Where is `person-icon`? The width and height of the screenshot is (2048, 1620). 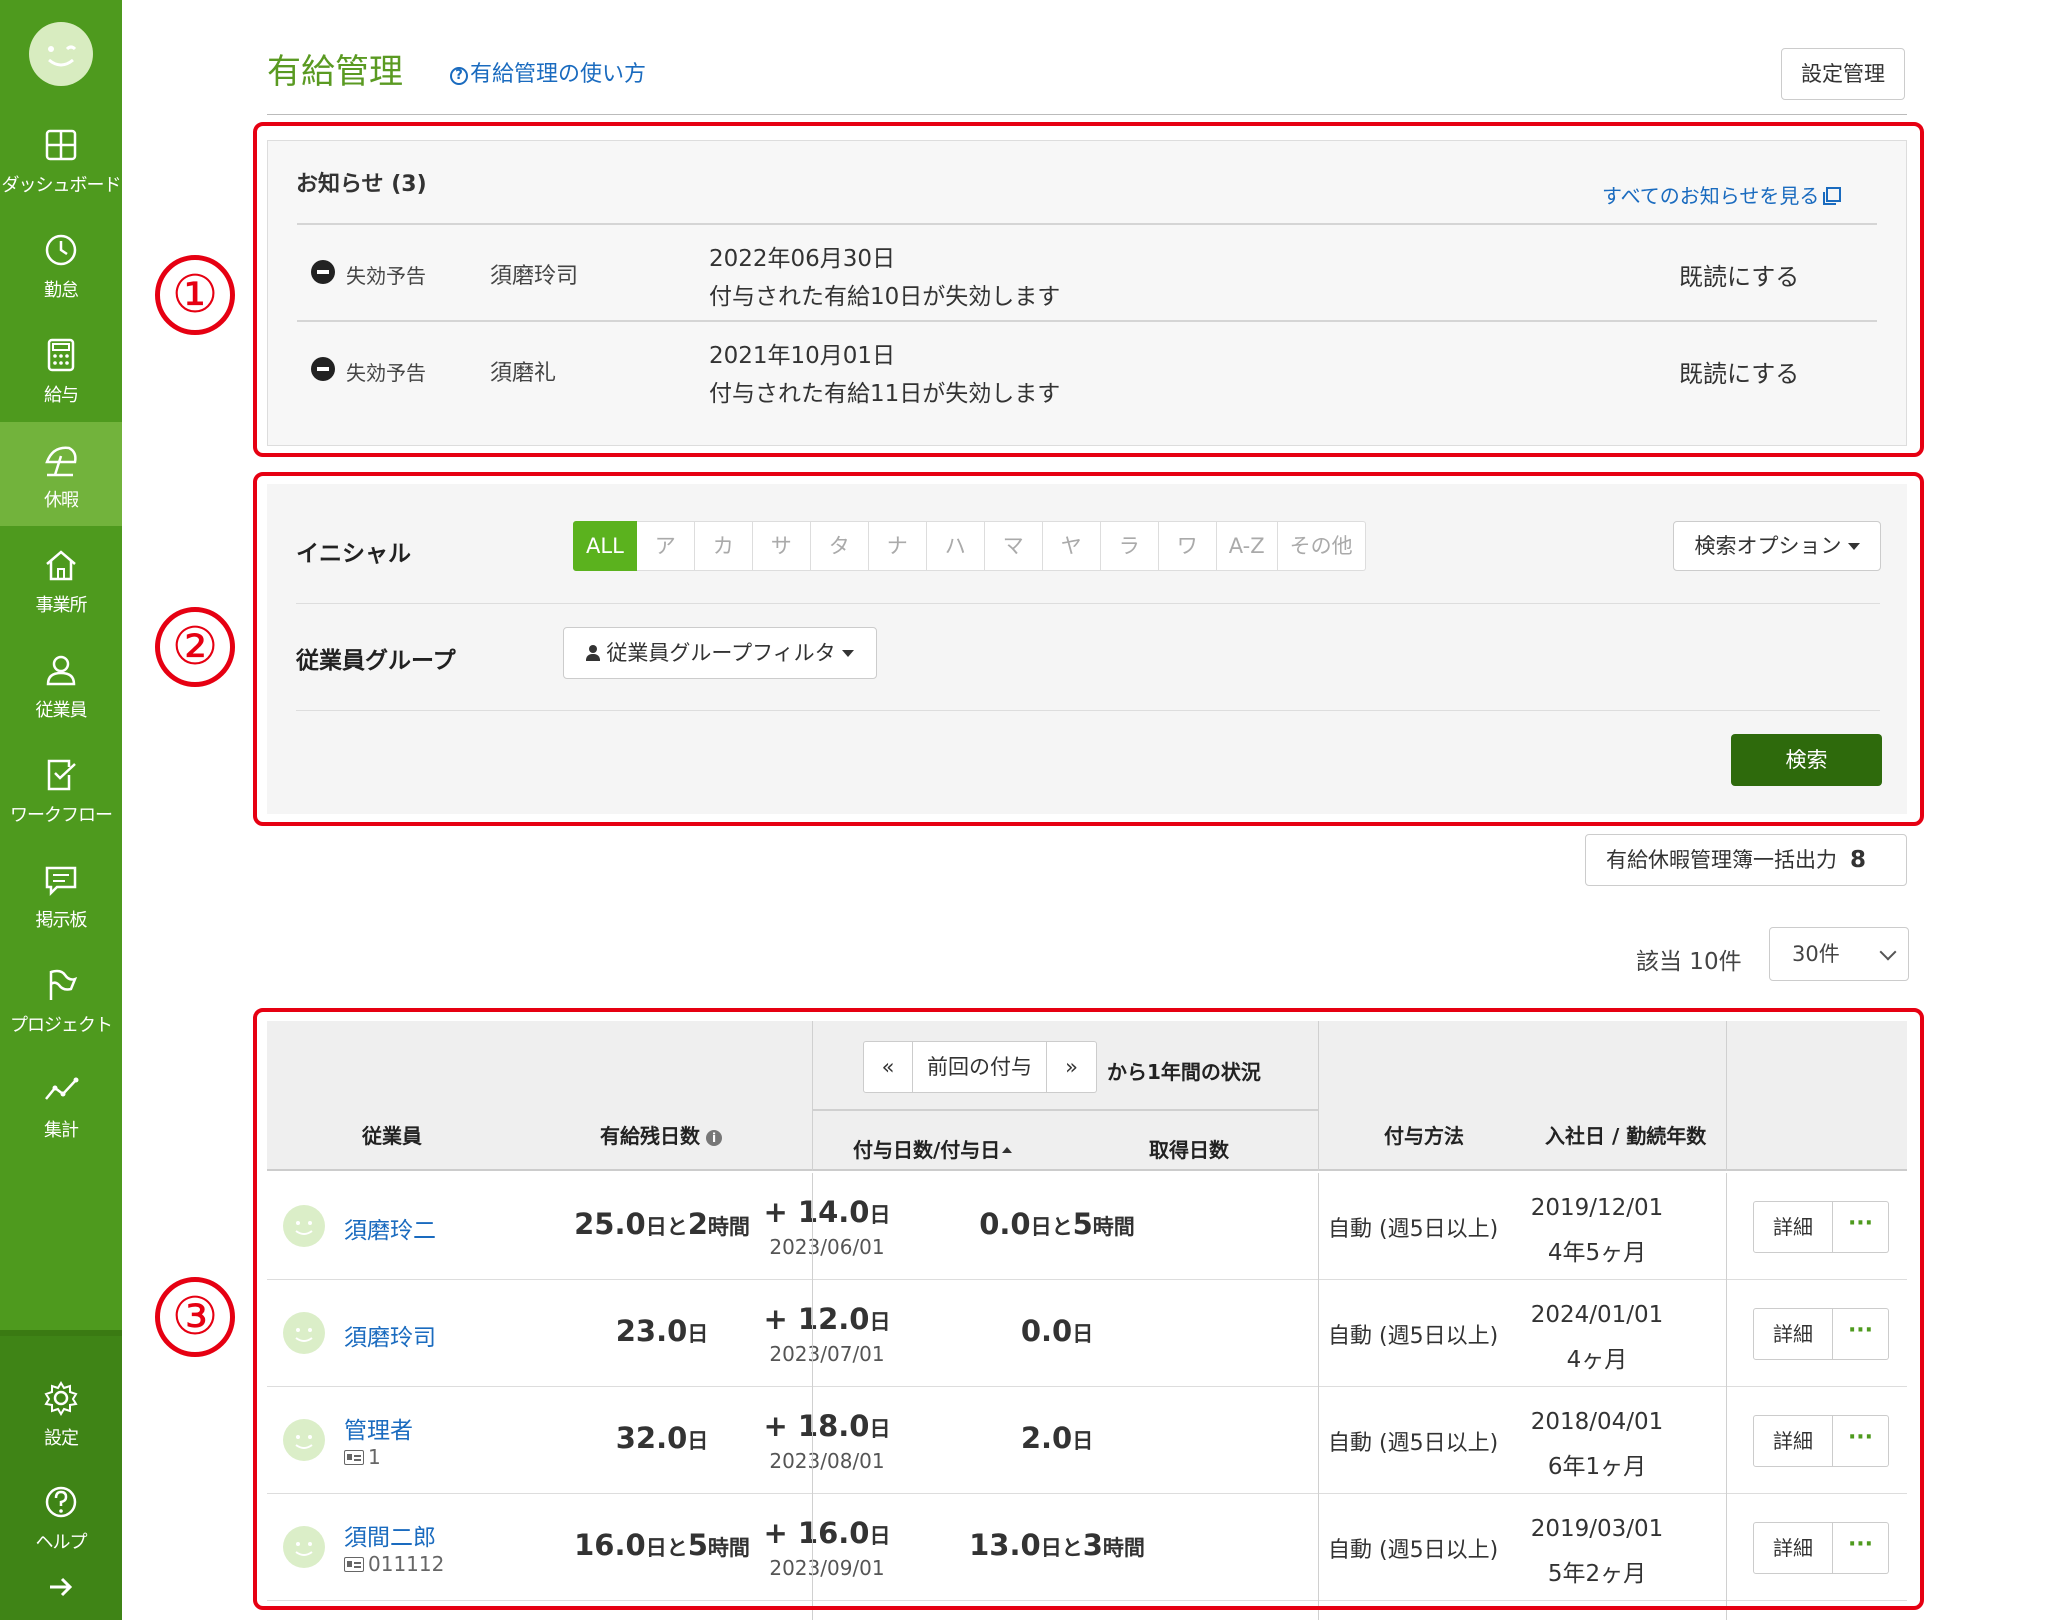 person-icon is located at coordinates (61, 670).